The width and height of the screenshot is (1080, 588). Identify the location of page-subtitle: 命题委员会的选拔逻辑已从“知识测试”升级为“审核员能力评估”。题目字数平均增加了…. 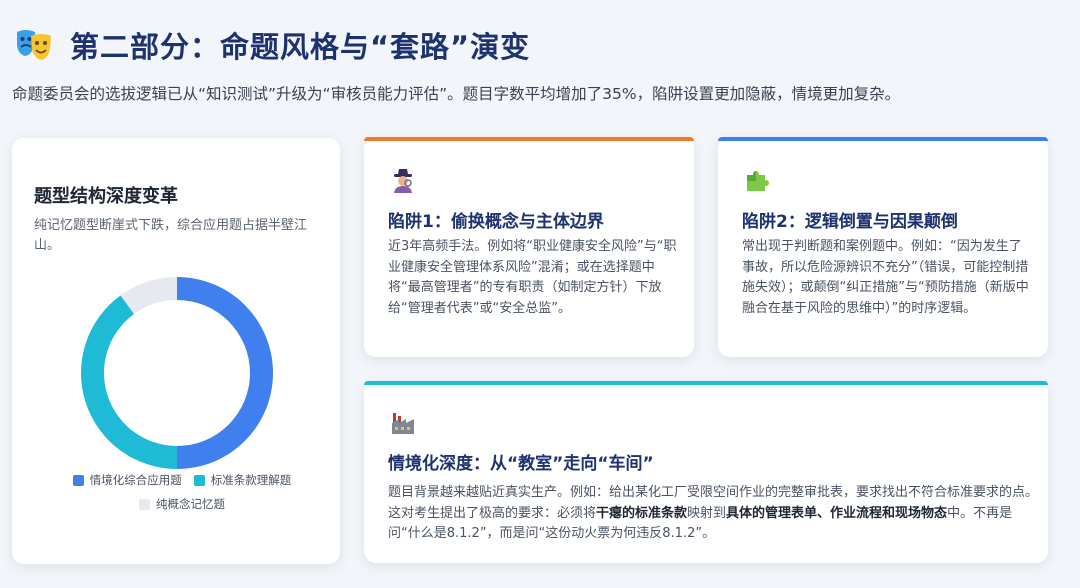
(456, 94).